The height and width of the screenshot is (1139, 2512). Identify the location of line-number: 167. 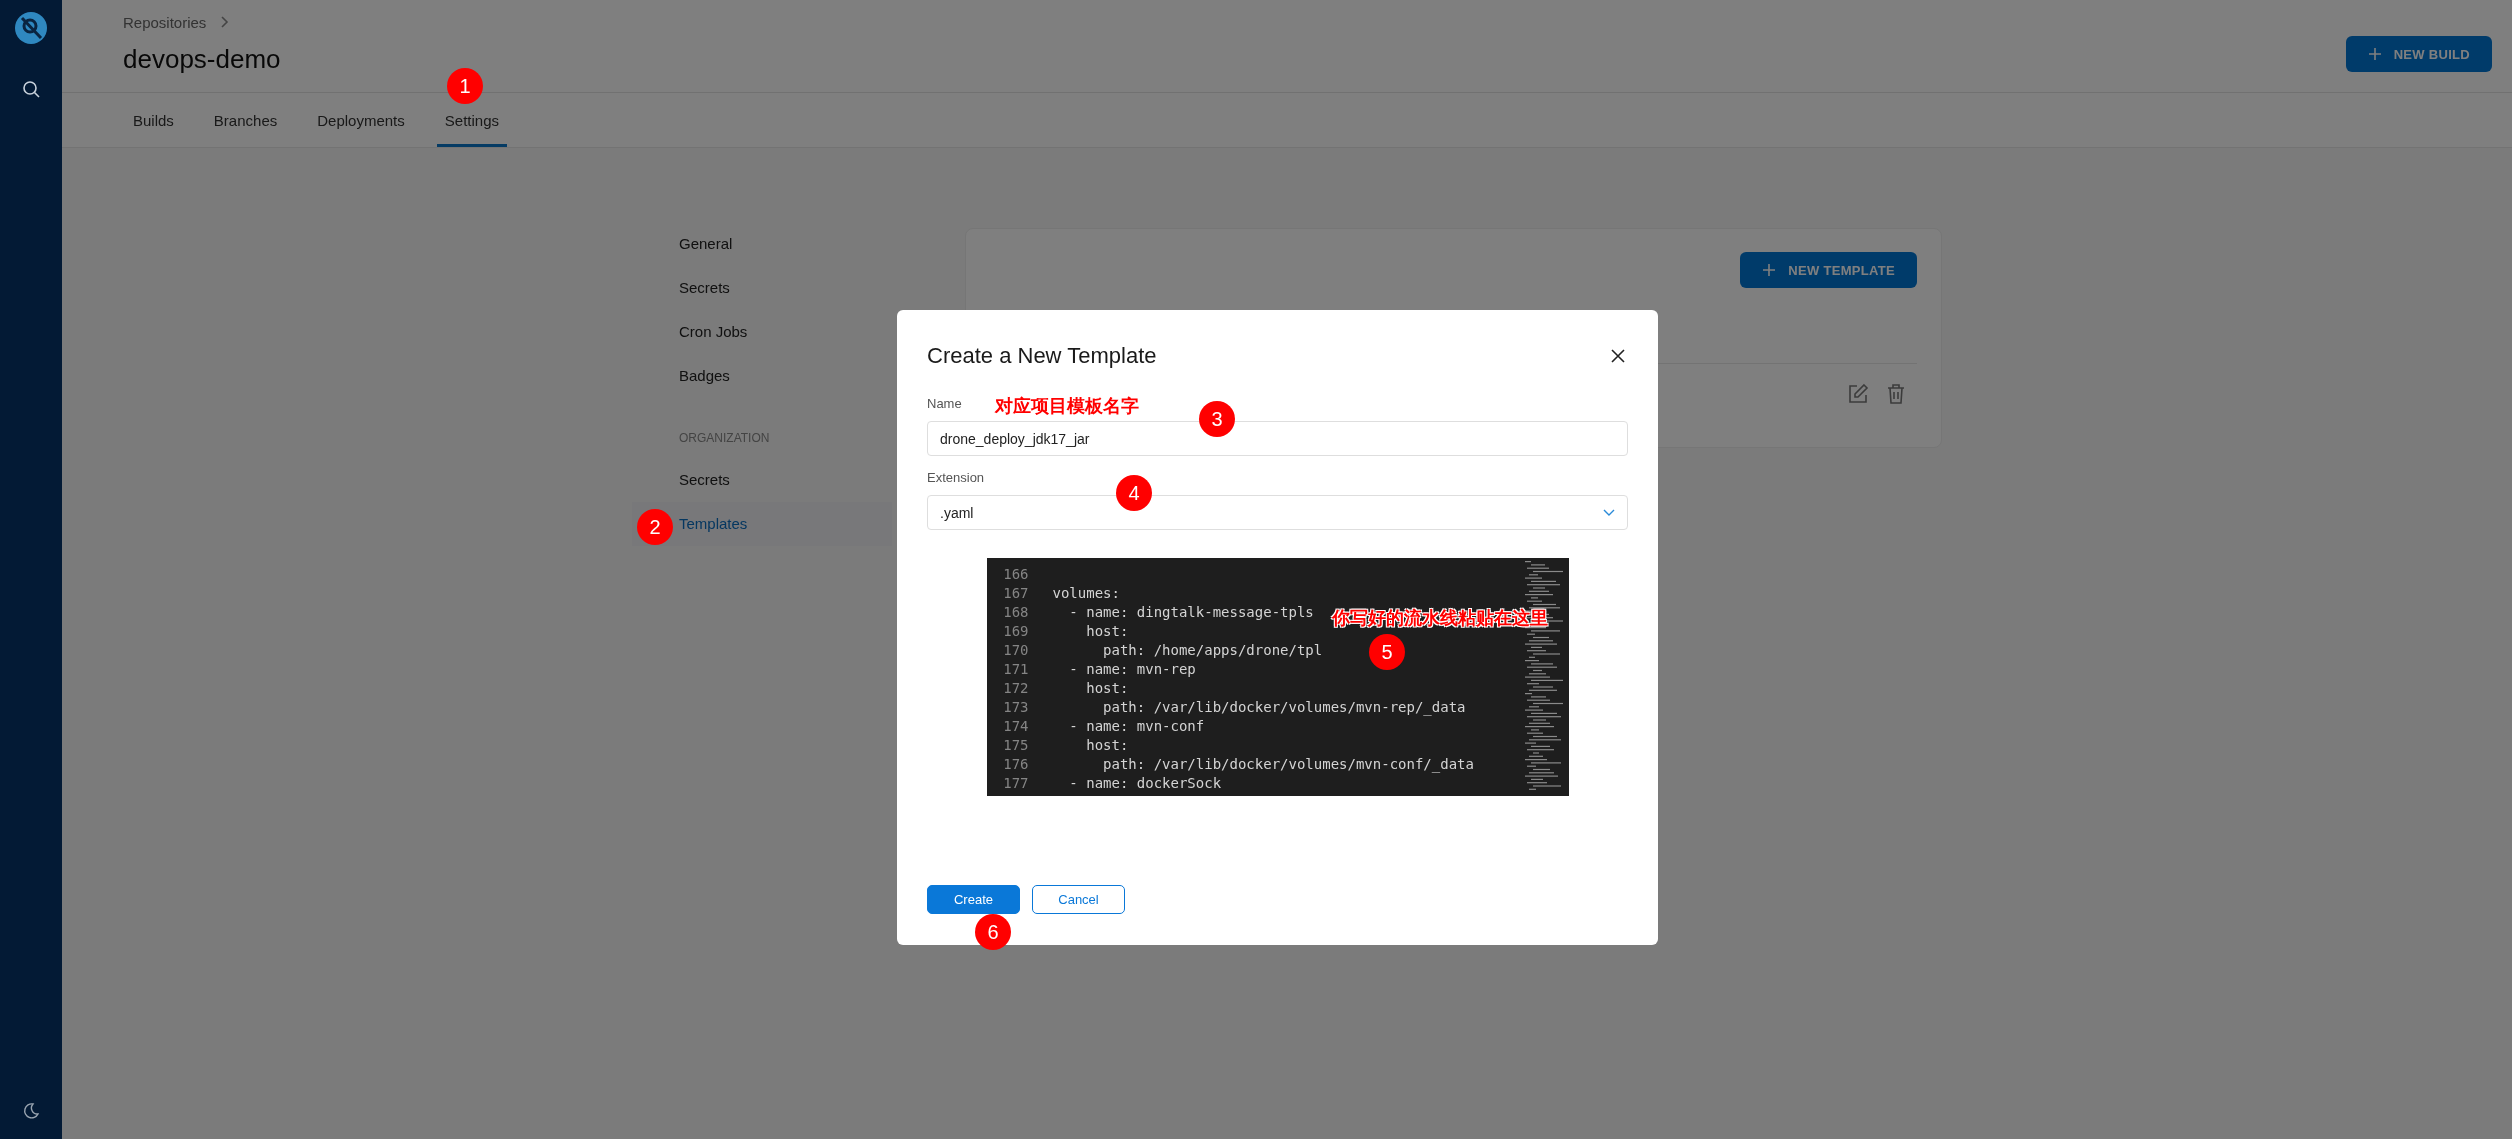
(1015, 592).